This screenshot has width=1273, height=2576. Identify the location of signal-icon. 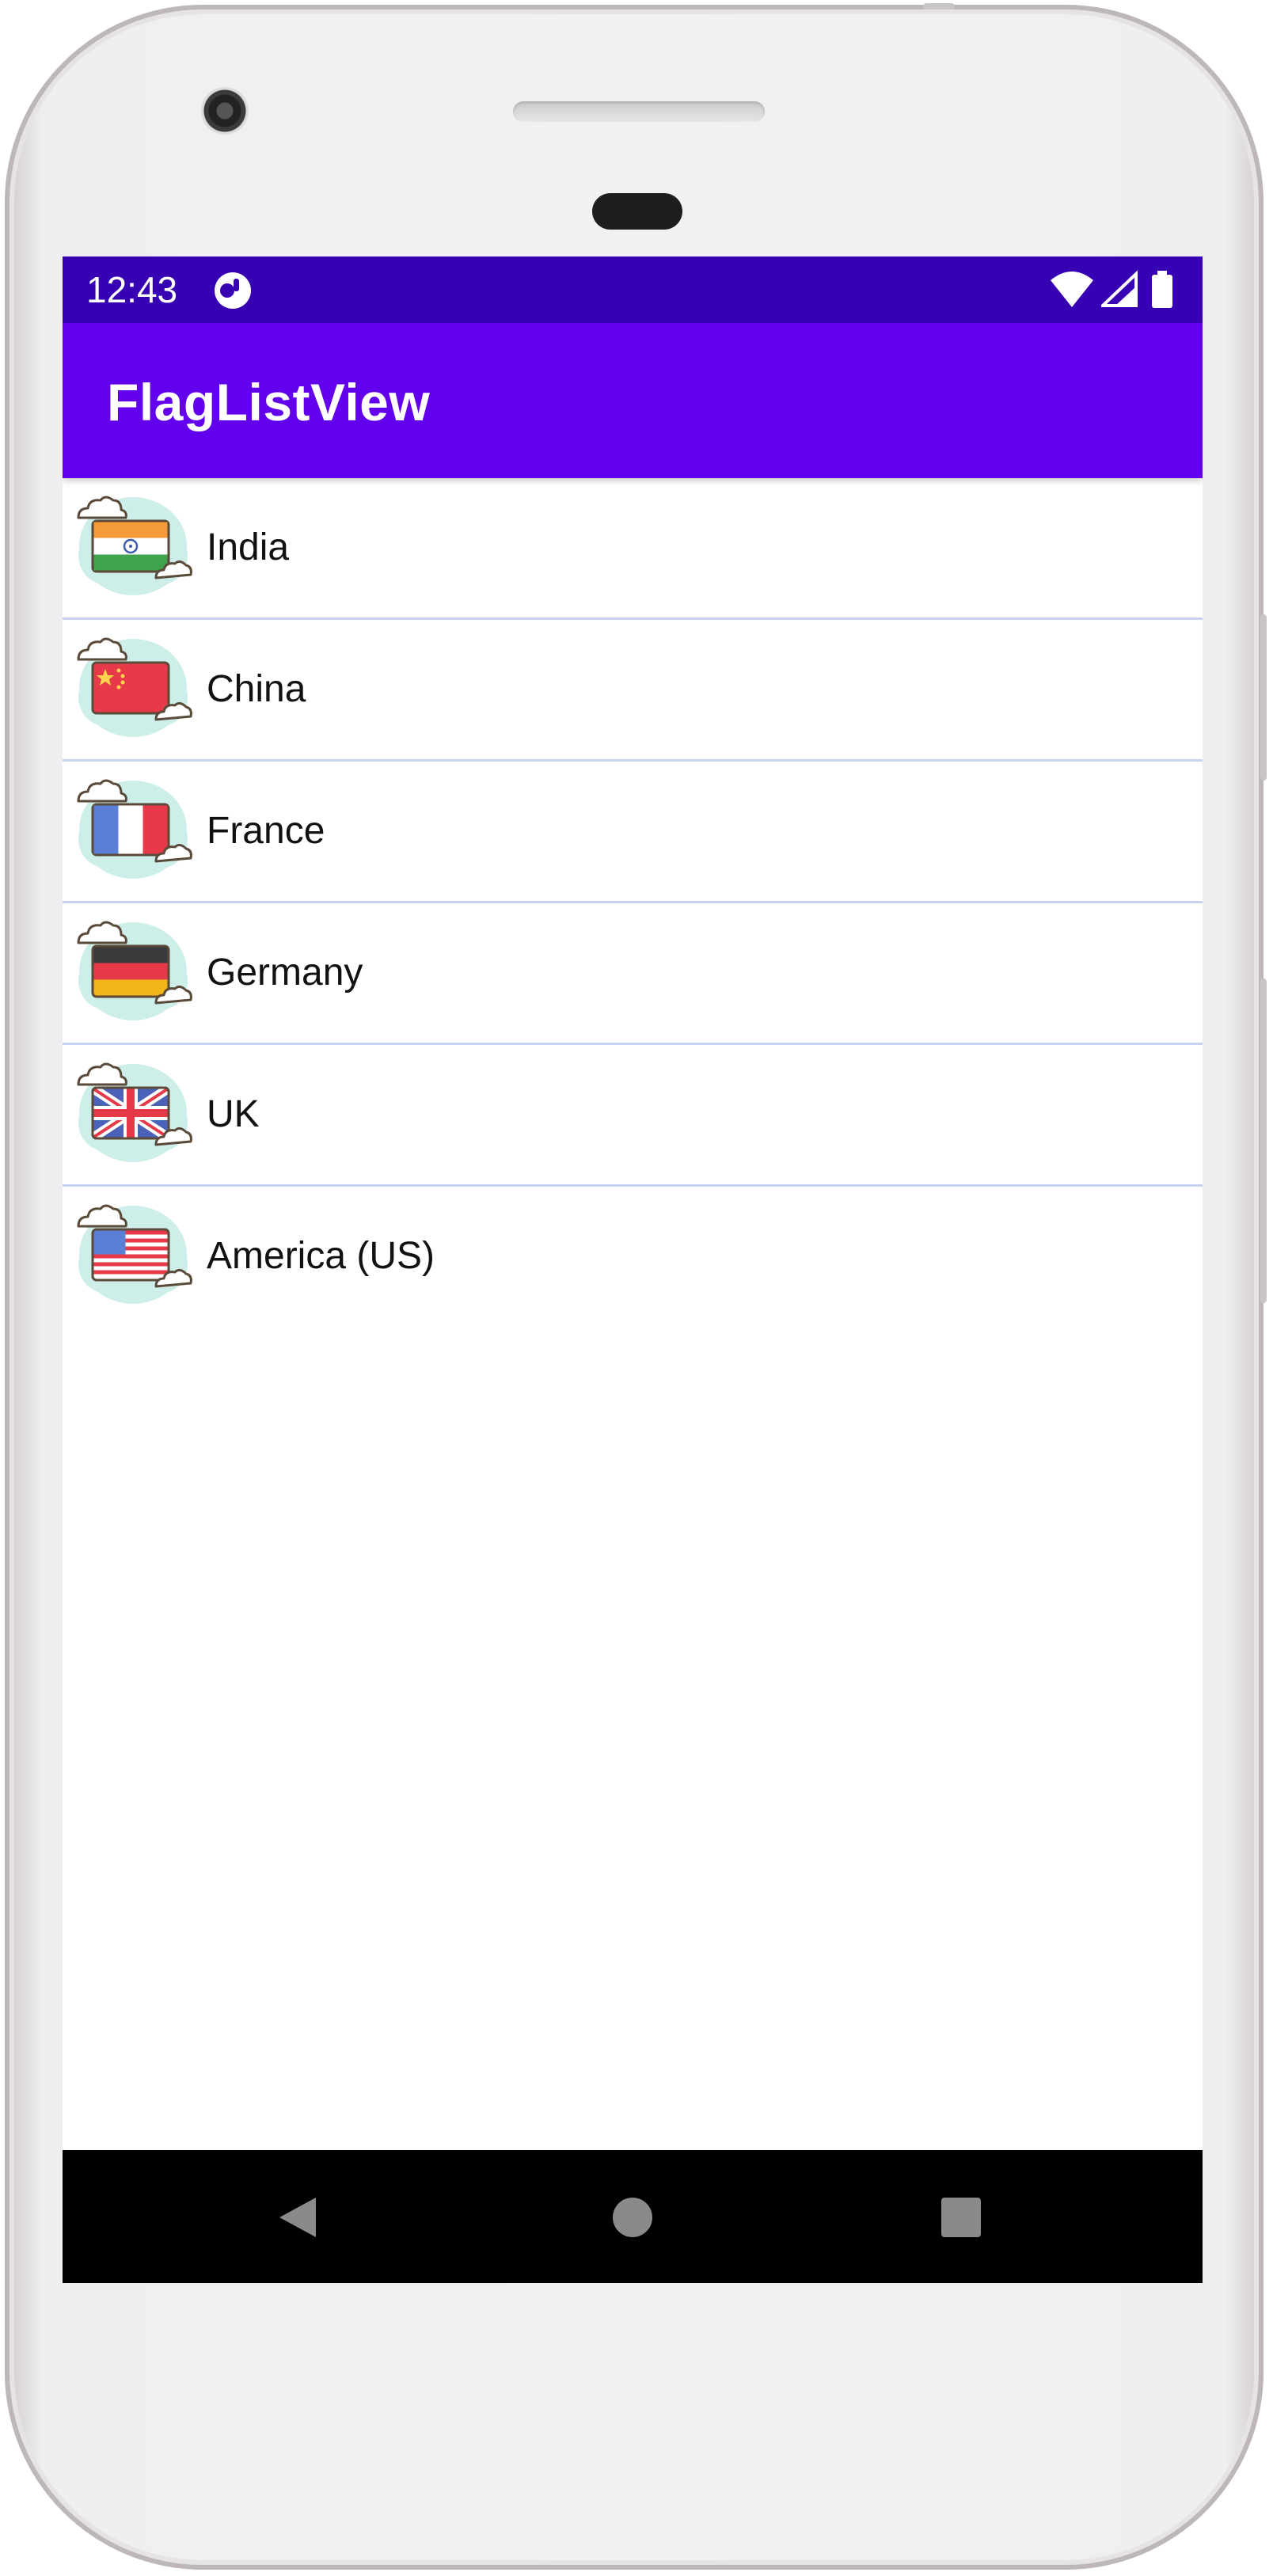
(1119, 289).